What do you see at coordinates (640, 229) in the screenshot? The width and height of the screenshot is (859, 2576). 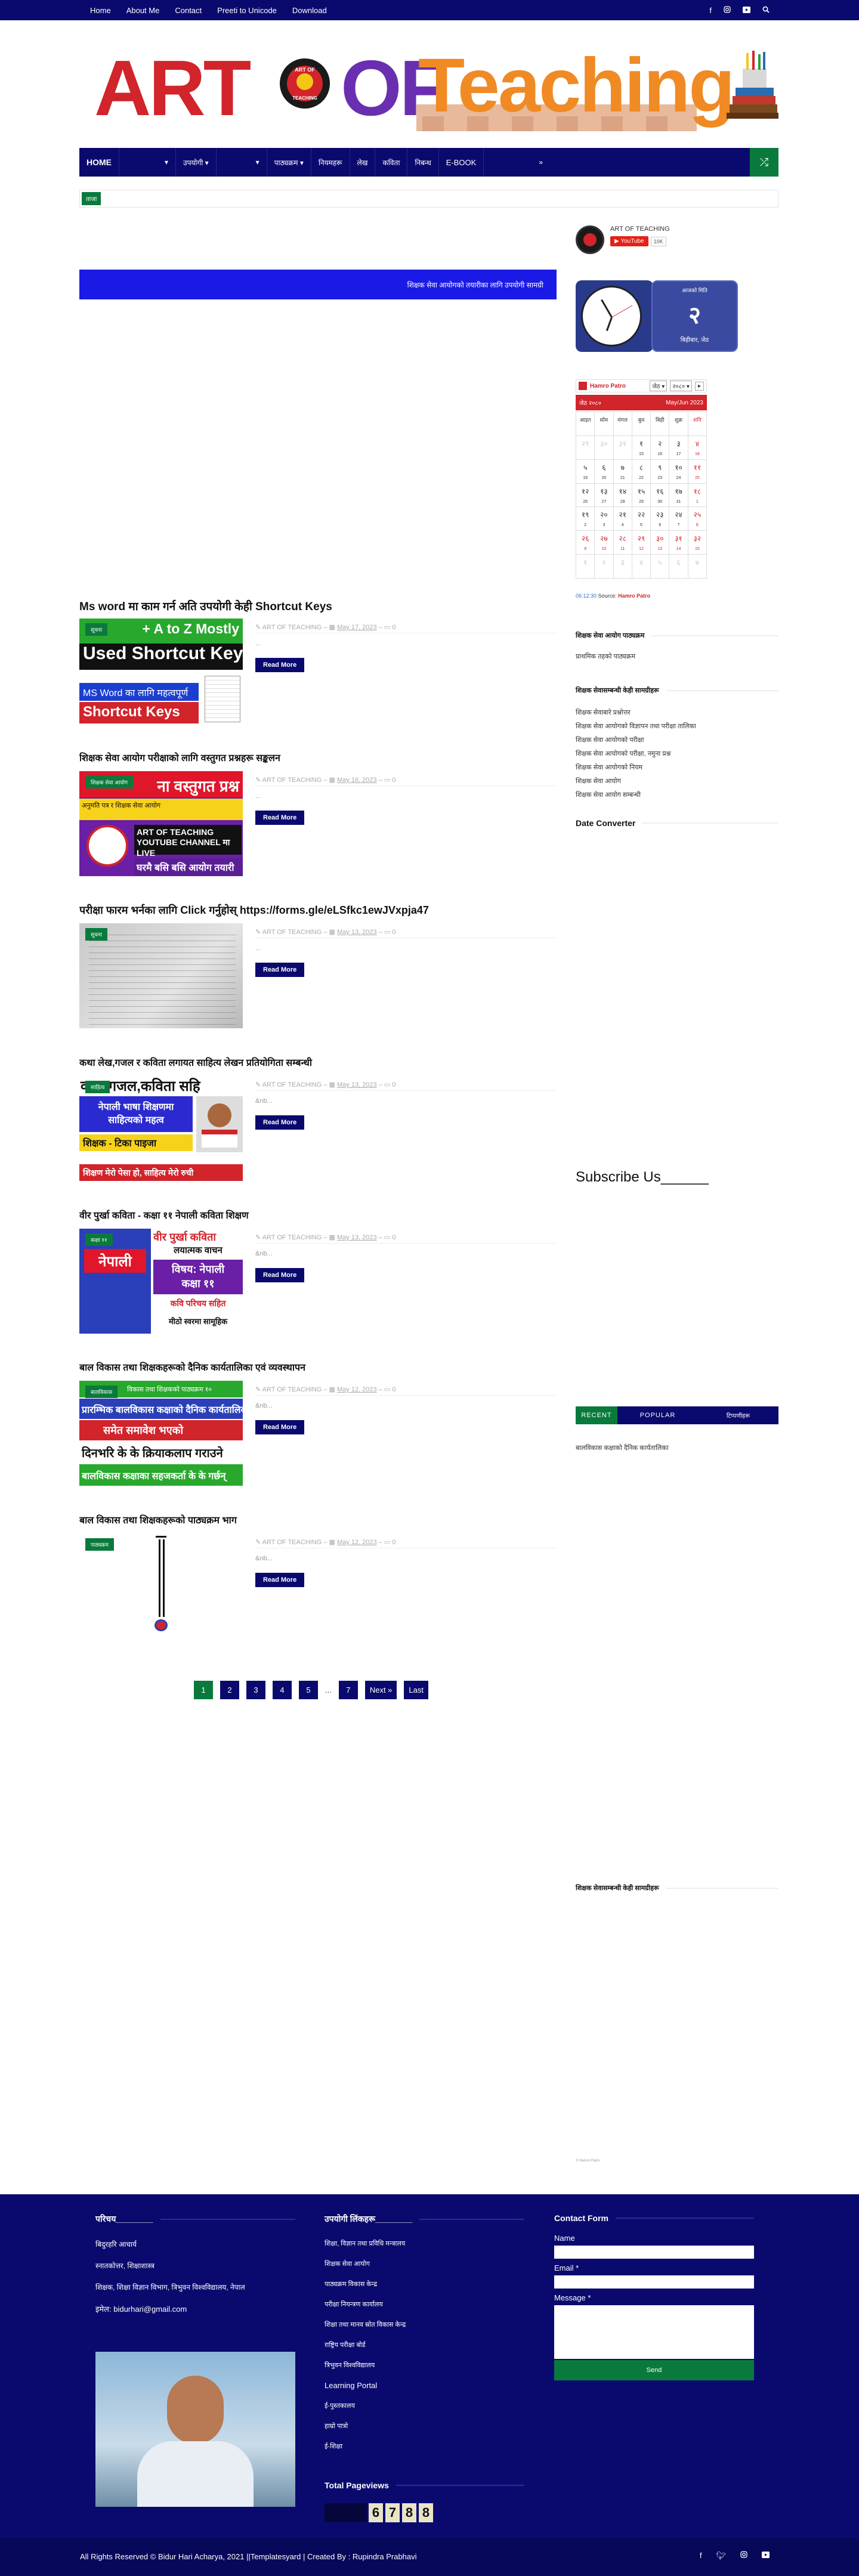 I see `channel-name: ART OF TEACHING` at bounding box center [640, 229].